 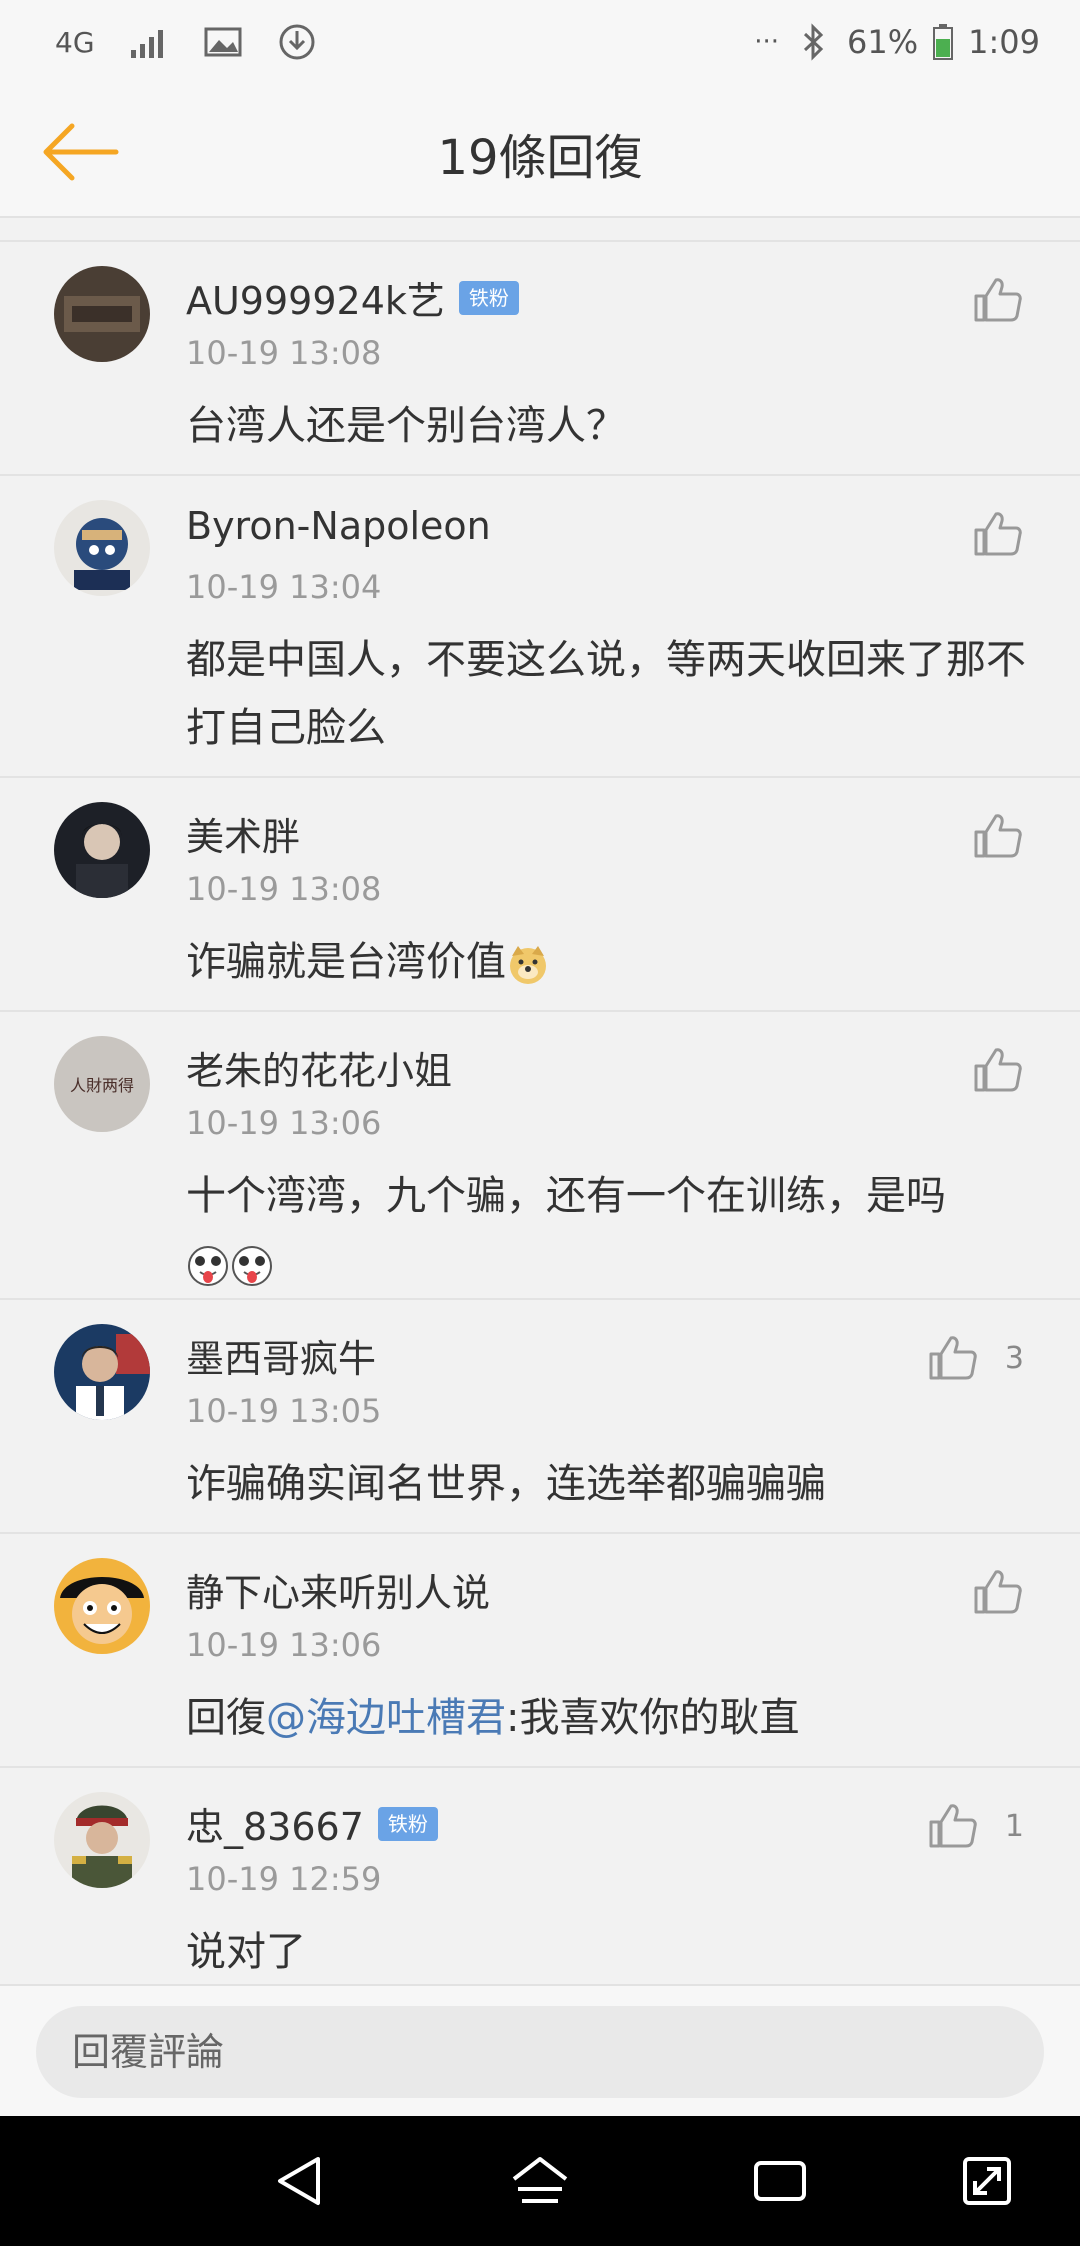 What do you see at coordinates (606, 694) in the screenshot?
I see `comment-text: 都是中国人，不要这么说，等两天收回来了那不打自己脸么` at bounding box center [606, 694].